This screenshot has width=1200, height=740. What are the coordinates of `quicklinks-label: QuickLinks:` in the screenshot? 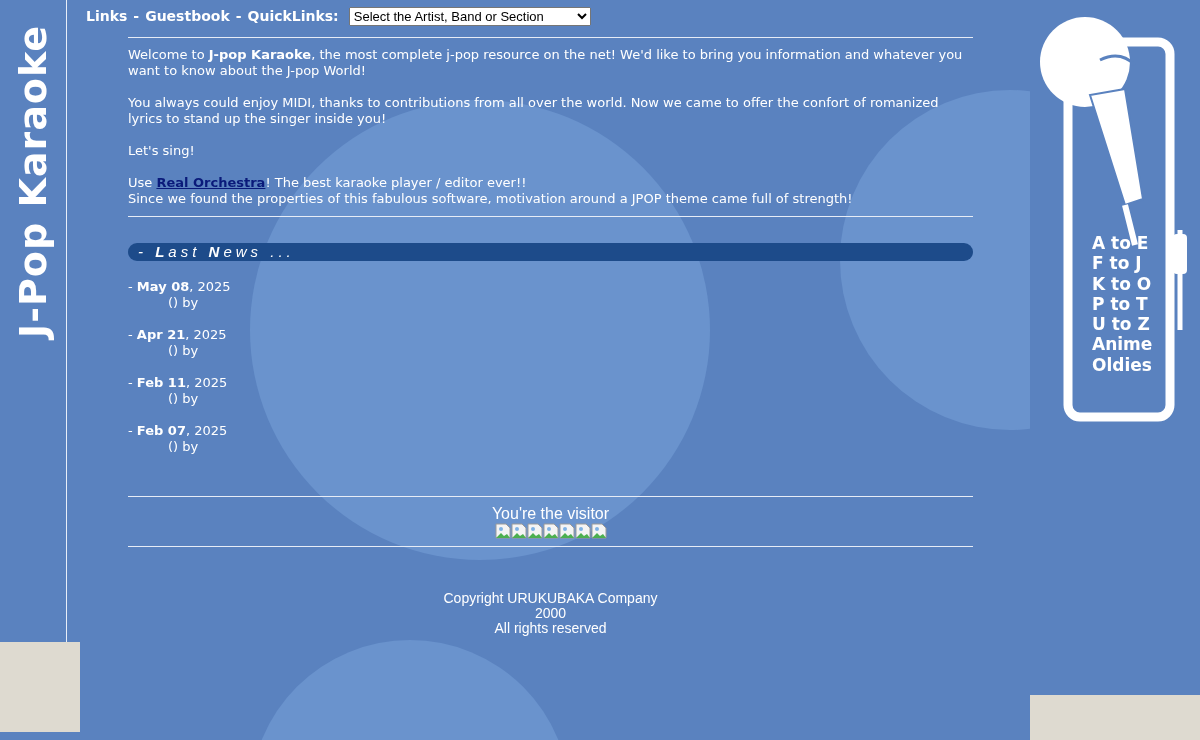 It's located at (293, 16).